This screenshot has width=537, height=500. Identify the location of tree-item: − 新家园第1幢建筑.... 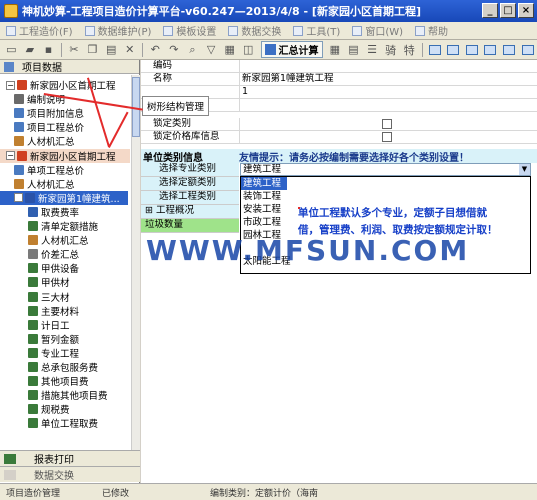
(64, 197).